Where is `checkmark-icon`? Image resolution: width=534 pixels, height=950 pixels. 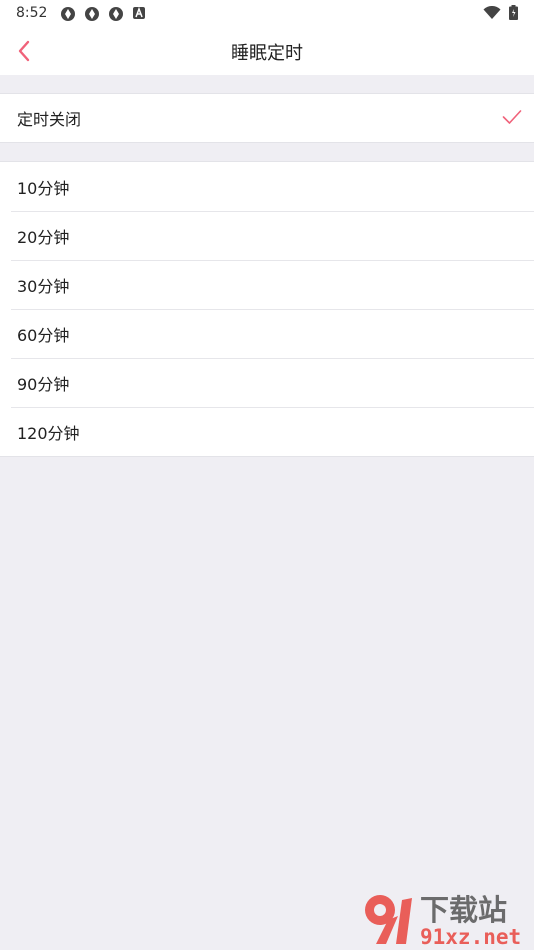
checkmark-icon is located at coordinates (512, 117).